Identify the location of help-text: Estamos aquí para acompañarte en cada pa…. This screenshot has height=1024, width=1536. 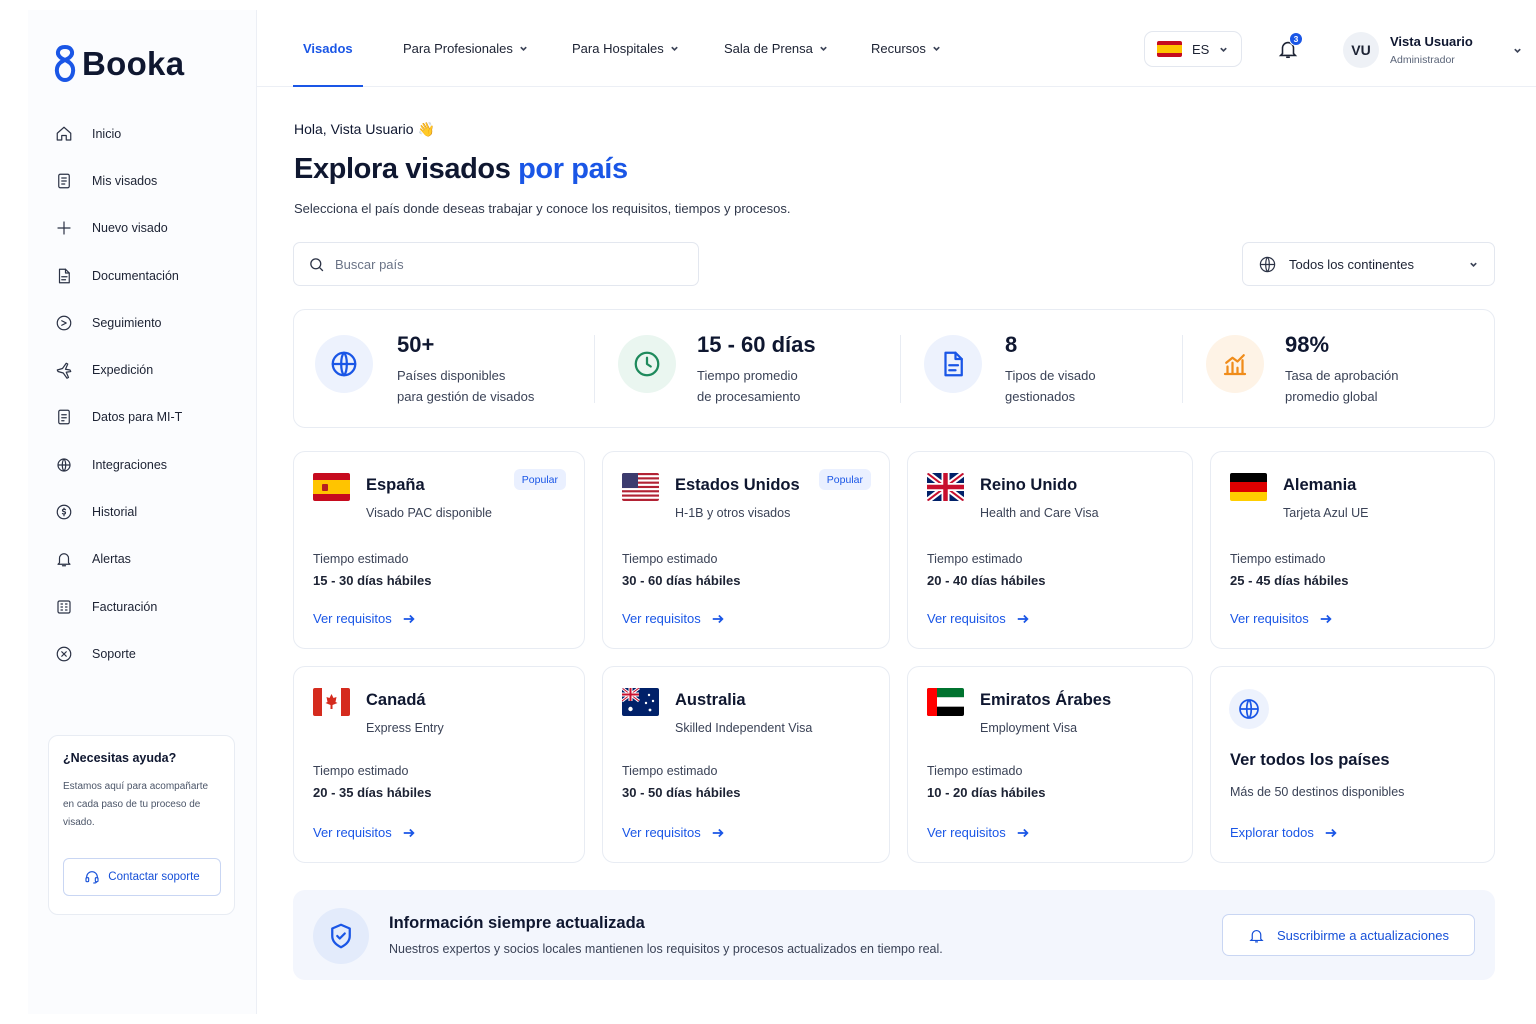
(136, 804).